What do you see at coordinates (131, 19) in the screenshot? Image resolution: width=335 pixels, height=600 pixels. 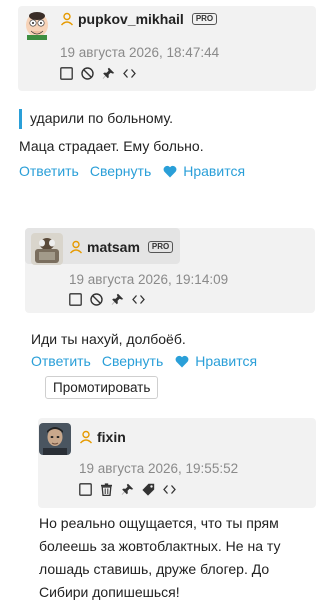 I see `username: pupkov_mikhail` at bounding box center [131, 19].